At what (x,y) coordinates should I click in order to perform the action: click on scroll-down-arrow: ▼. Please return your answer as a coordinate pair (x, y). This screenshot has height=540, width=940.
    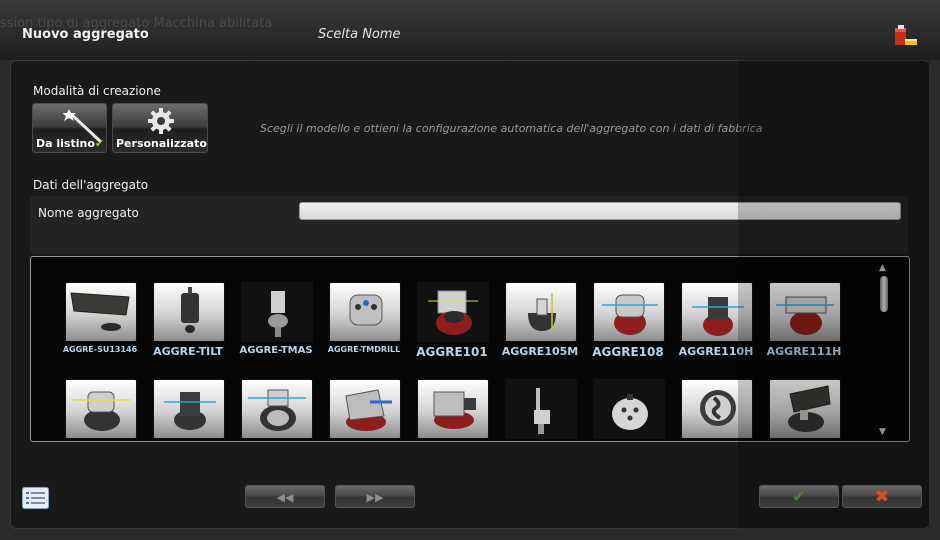
    Looking at the image, I should click on (882, 432).